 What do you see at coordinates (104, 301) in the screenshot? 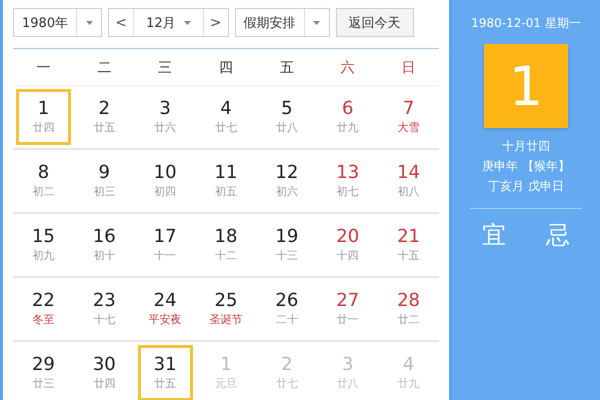
I see `day-number: 23` at bounding box center [104, 301].